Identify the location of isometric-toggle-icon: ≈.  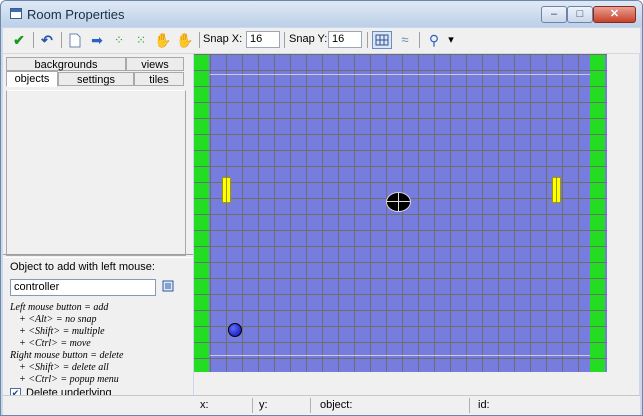
(405, 40).